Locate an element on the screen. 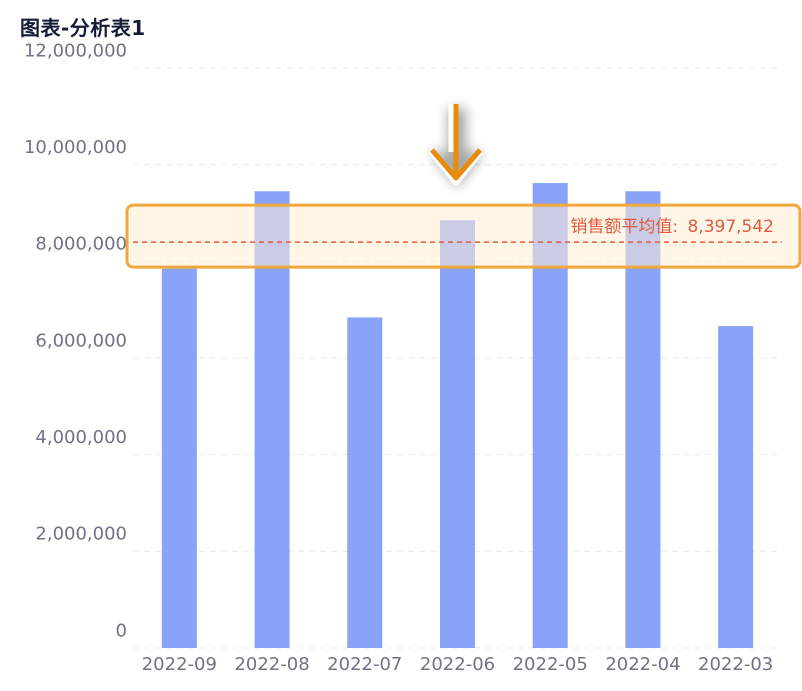  x-tick-label: 2022-08 is located at coordinates (271, 664).